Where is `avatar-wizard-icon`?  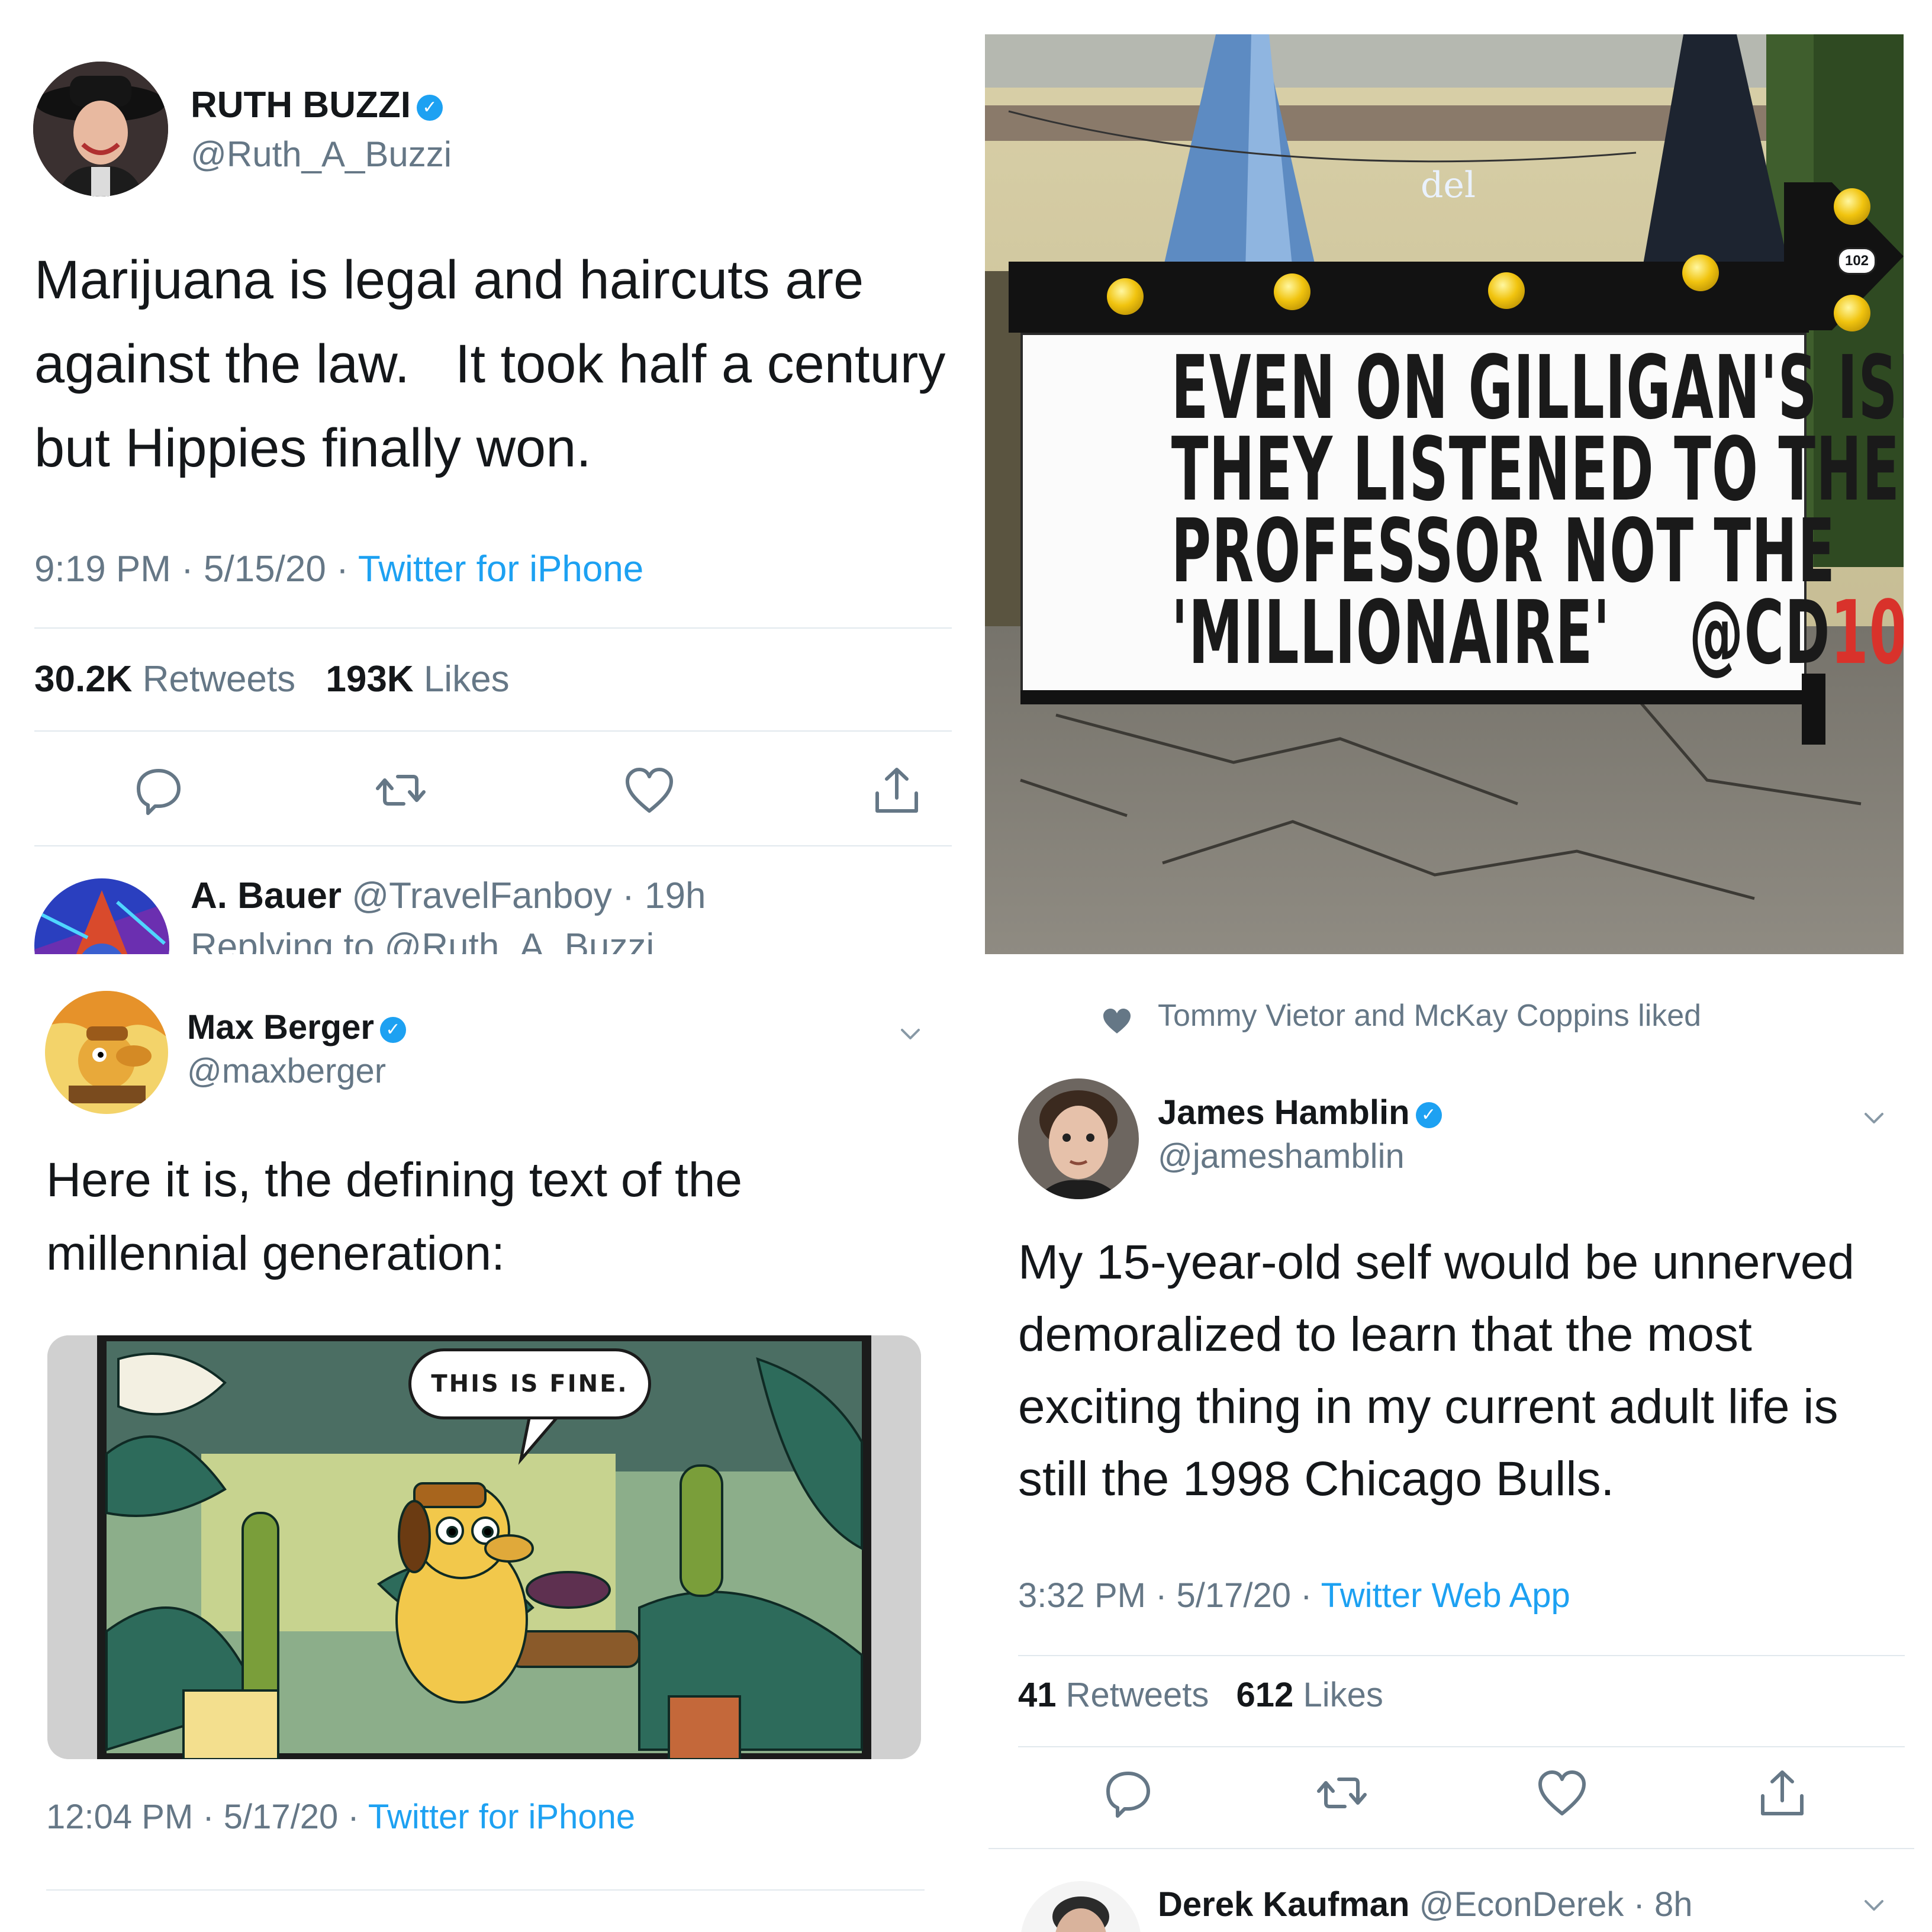
avatar-wizard-icon is located at coordinates (101, 916).